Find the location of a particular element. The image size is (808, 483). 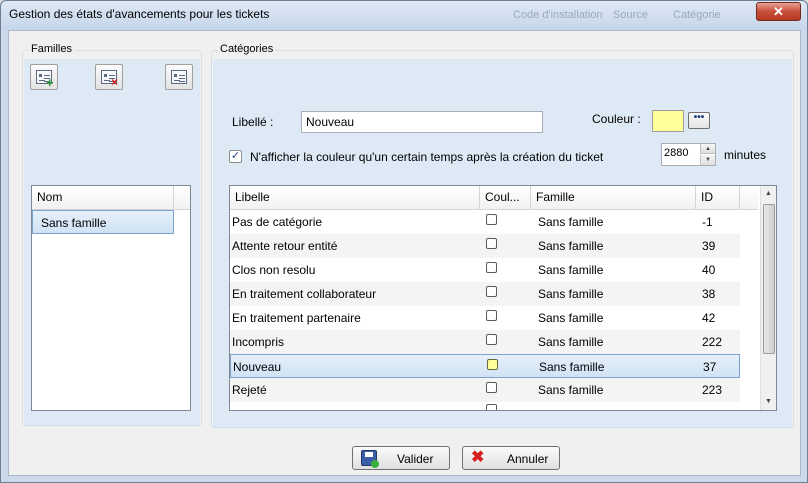

color-swatch is located at coordinates (668, 121).